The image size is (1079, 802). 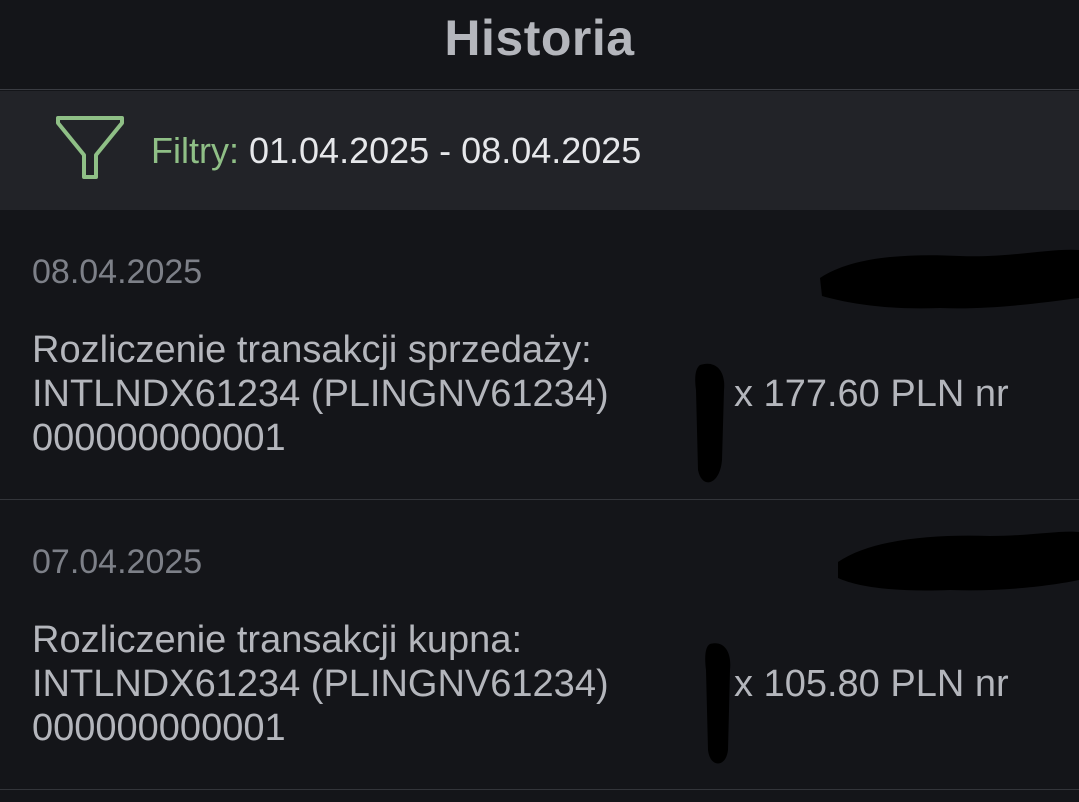 I want to click on filter-summary: Filtry: 01.04.2025 - 08.04.2025, so click(x=396, y=151).